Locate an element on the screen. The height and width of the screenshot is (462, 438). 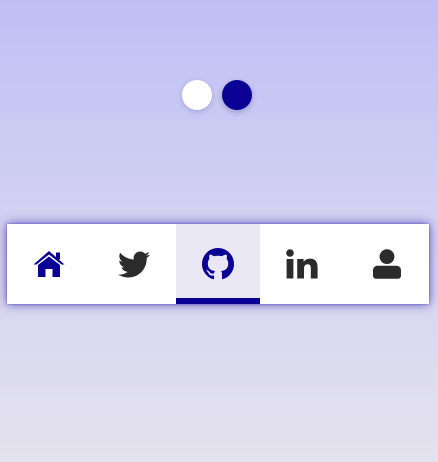
home-icon is located at coordinates (49, 264).